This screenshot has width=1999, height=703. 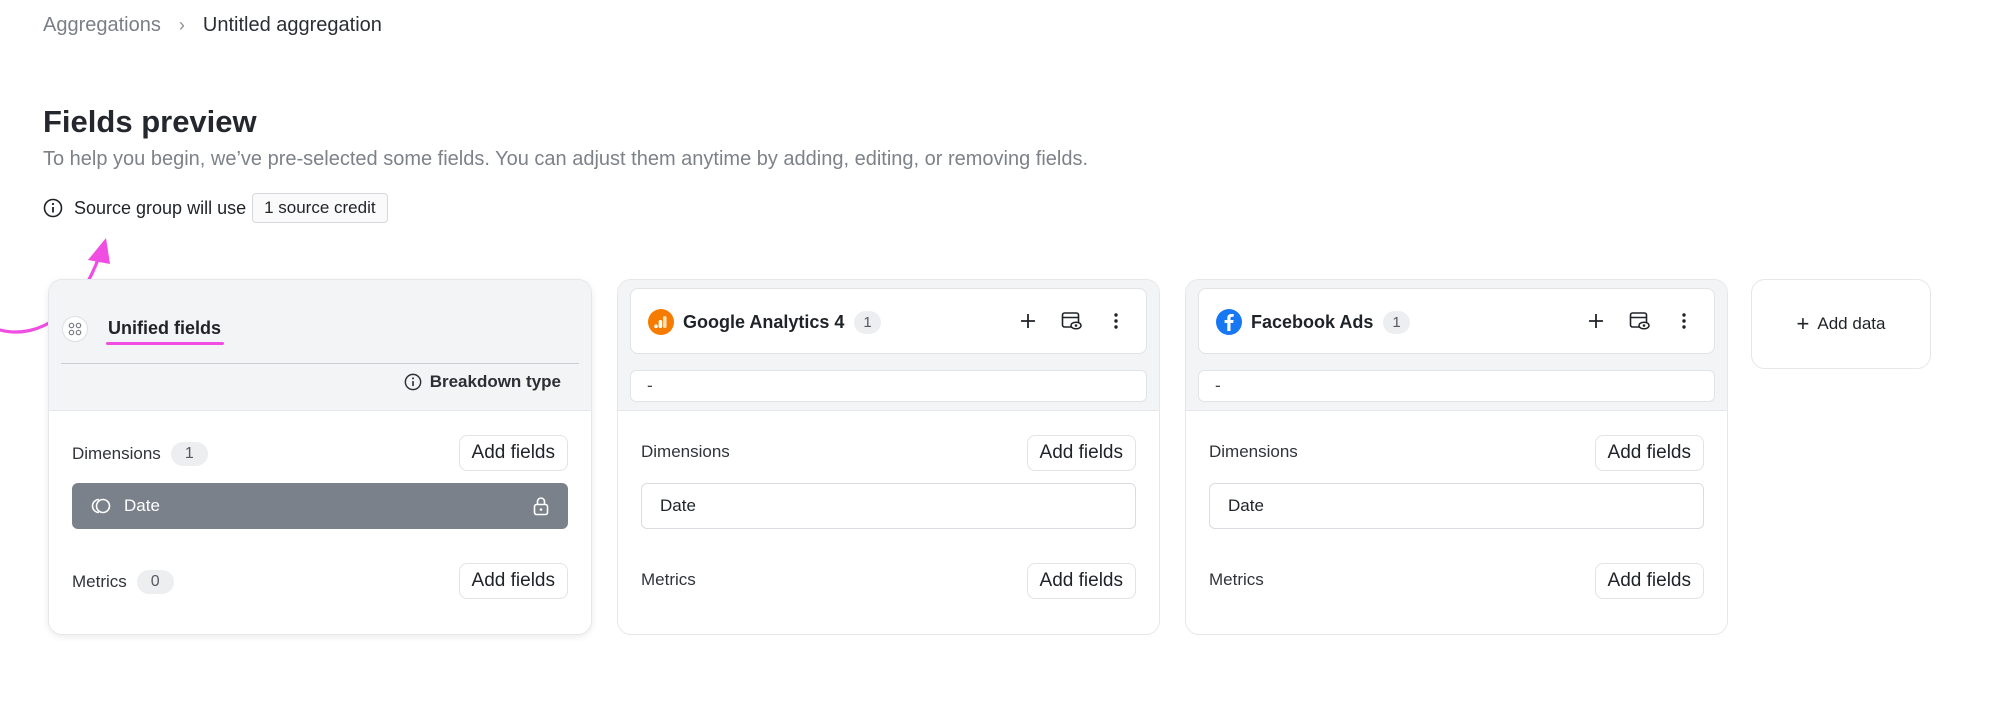 I want to click on lock-icon, so click(x=541, y=506).